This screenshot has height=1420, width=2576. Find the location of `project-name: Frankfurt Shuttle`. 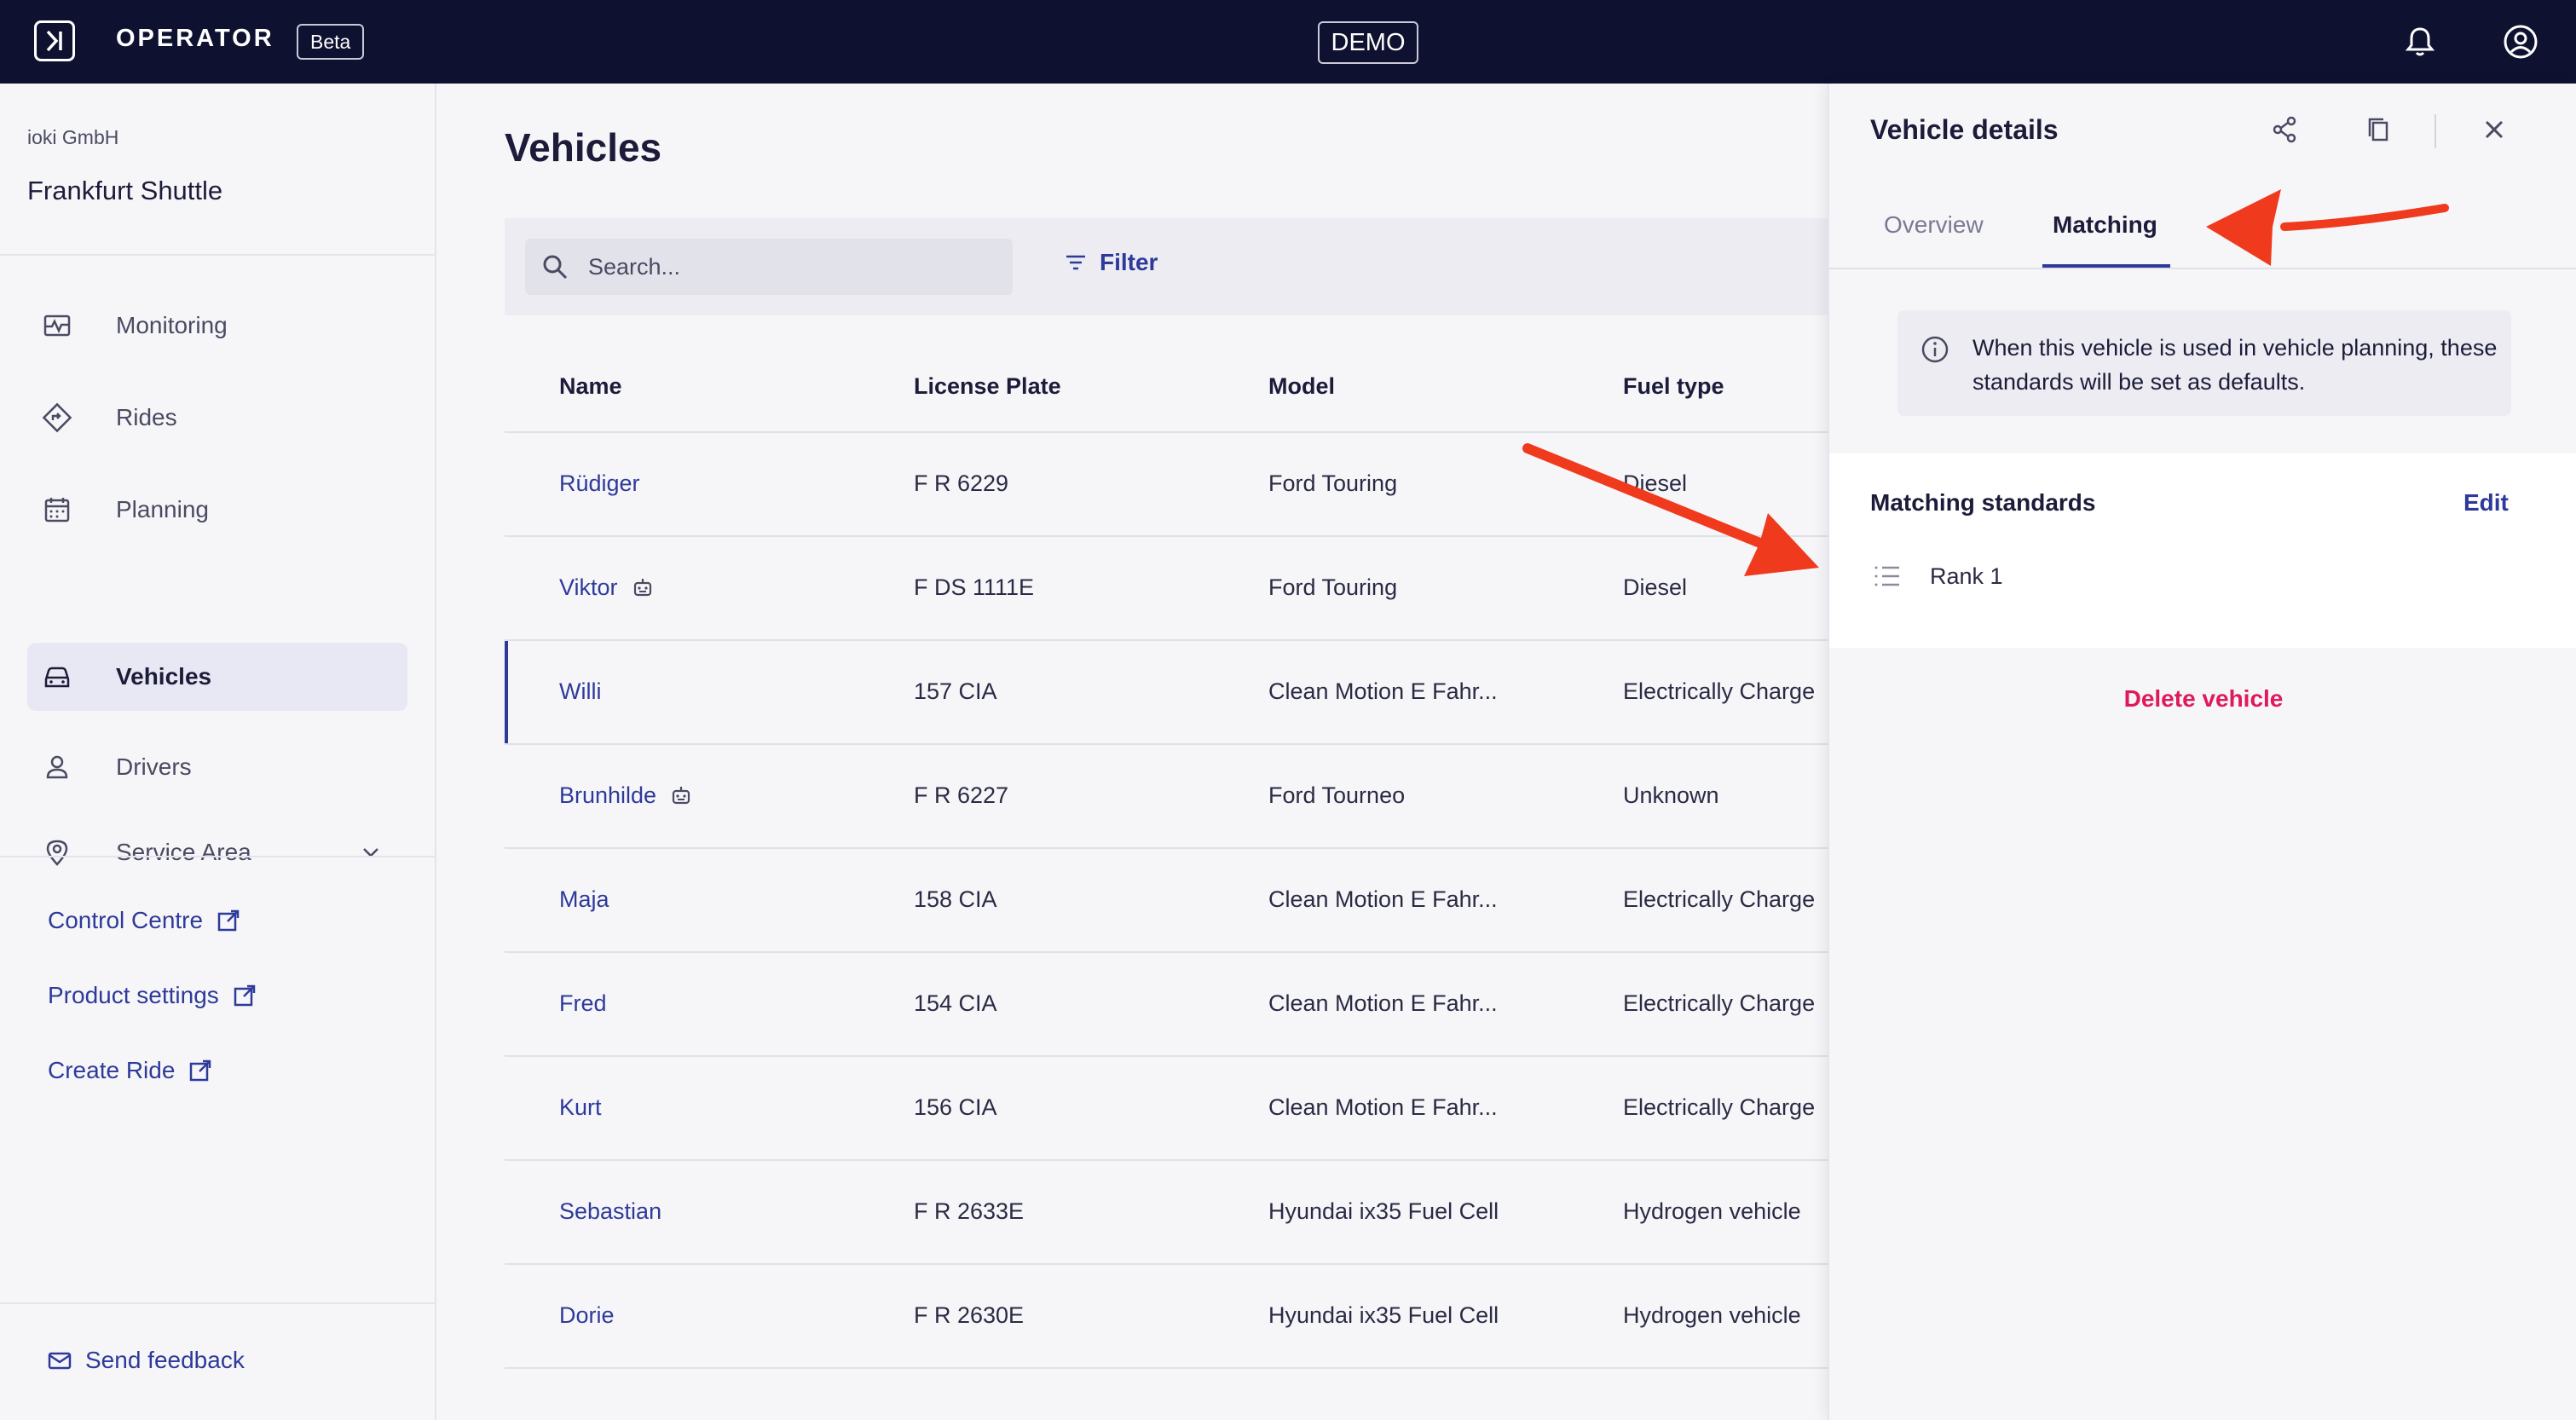

project-name: Frankfurt Shuttle is located at coordinates (124, 191).